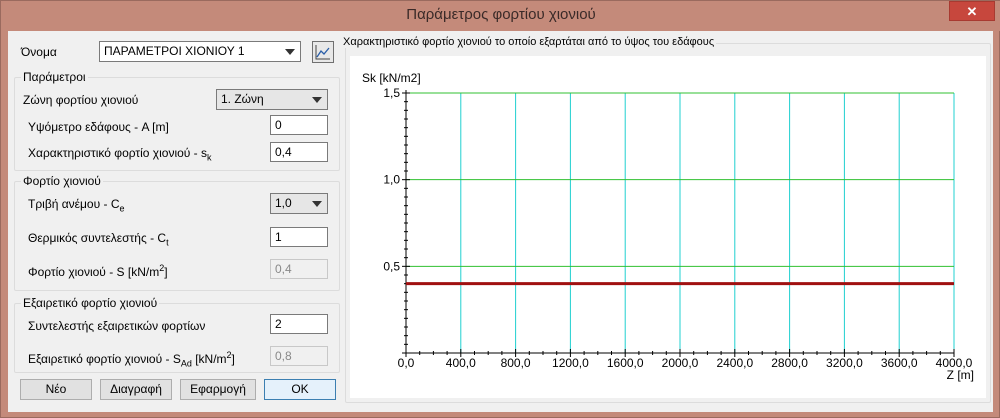  I want to click on name-combo-value: ΠΑΡΑΜΕΤΡΟΙ ΧΙΟΝΙΟΥ 1, so click(174, 51).